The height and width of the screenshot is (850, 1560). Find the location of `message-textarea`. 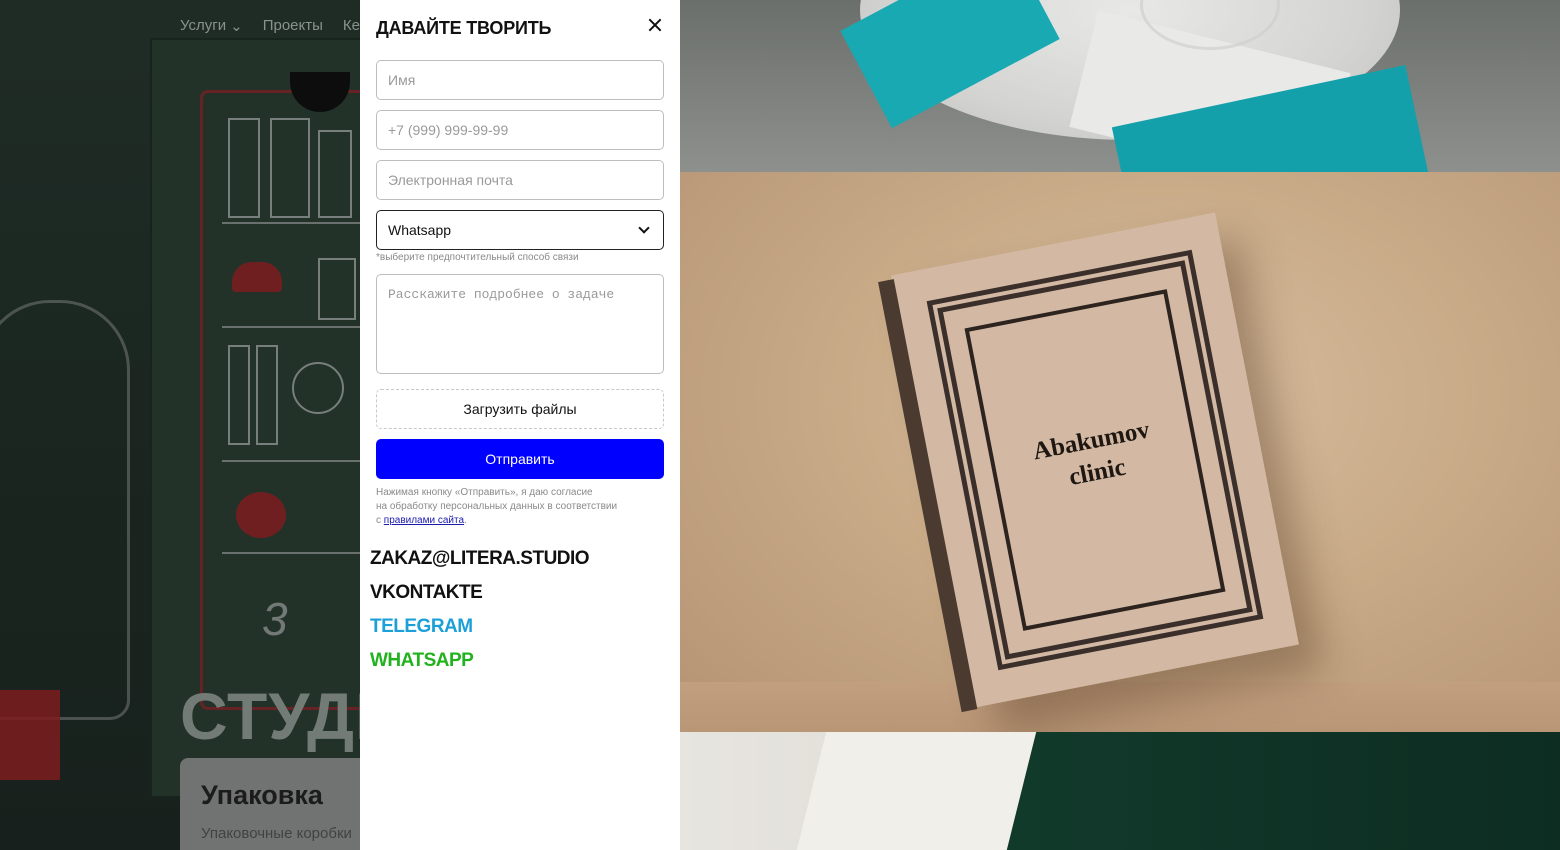

message-textarea is located at coordinates (520, 324).